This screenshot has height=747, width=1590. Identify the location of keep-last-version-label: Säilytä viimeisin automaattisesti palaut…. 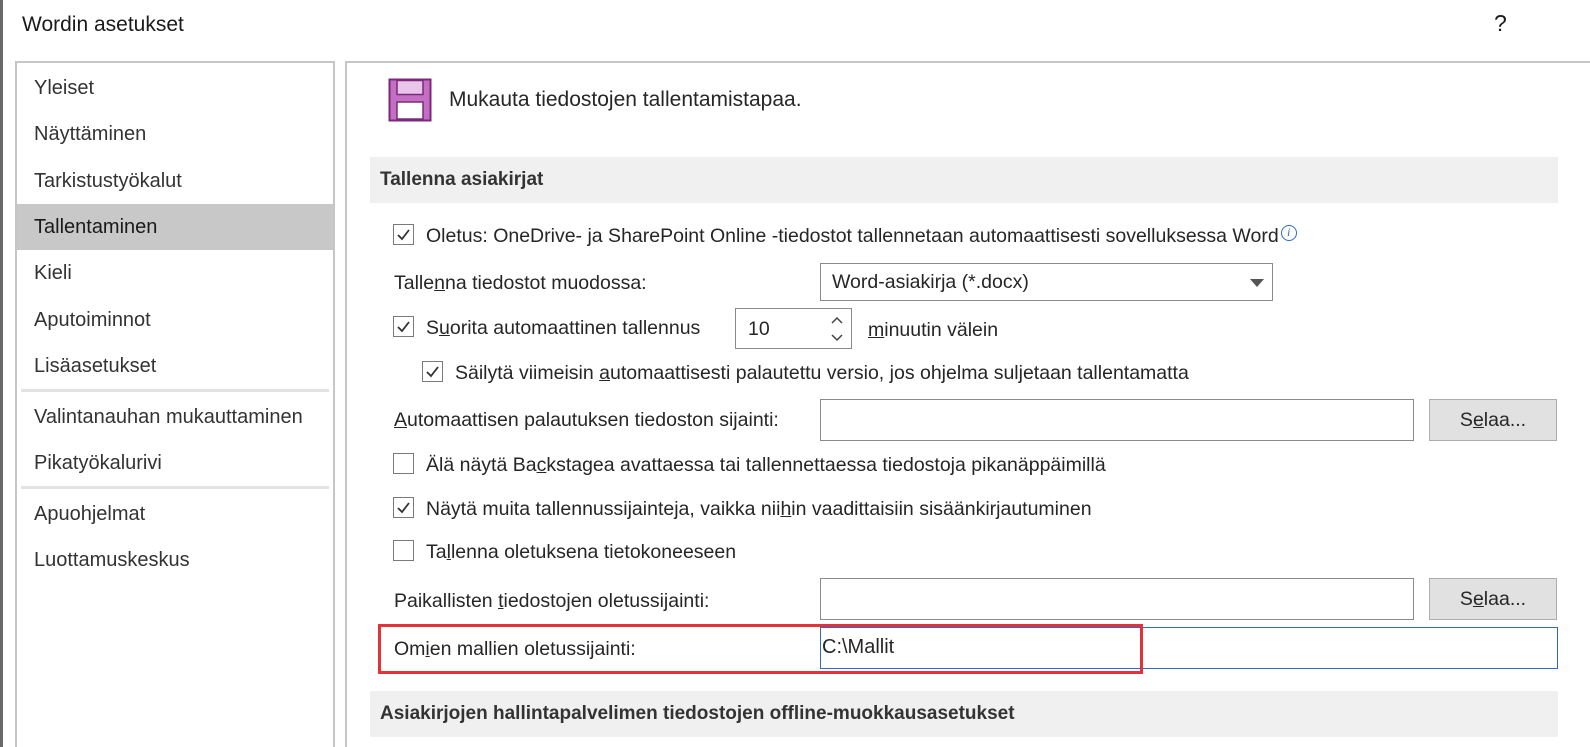
(822, 373).